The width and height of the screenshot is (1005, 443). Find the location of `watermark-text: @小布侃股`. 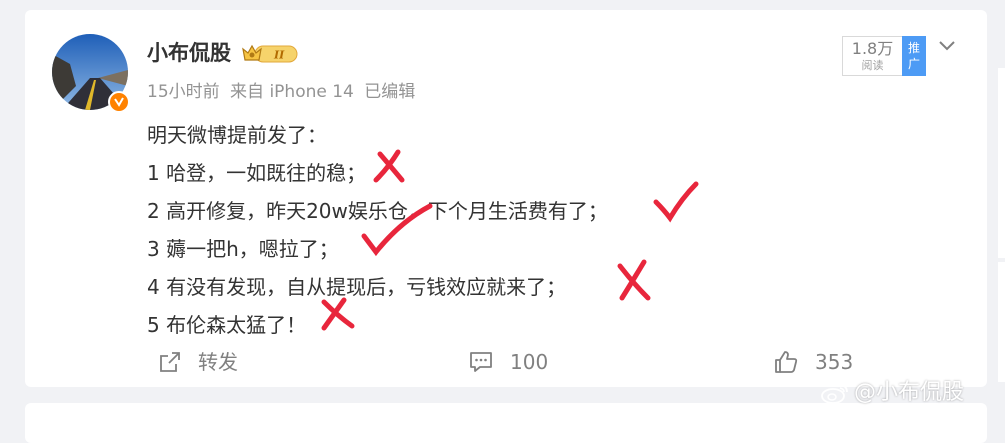

watermark-text: @小布侃股 is located at coordinates (909, 392).